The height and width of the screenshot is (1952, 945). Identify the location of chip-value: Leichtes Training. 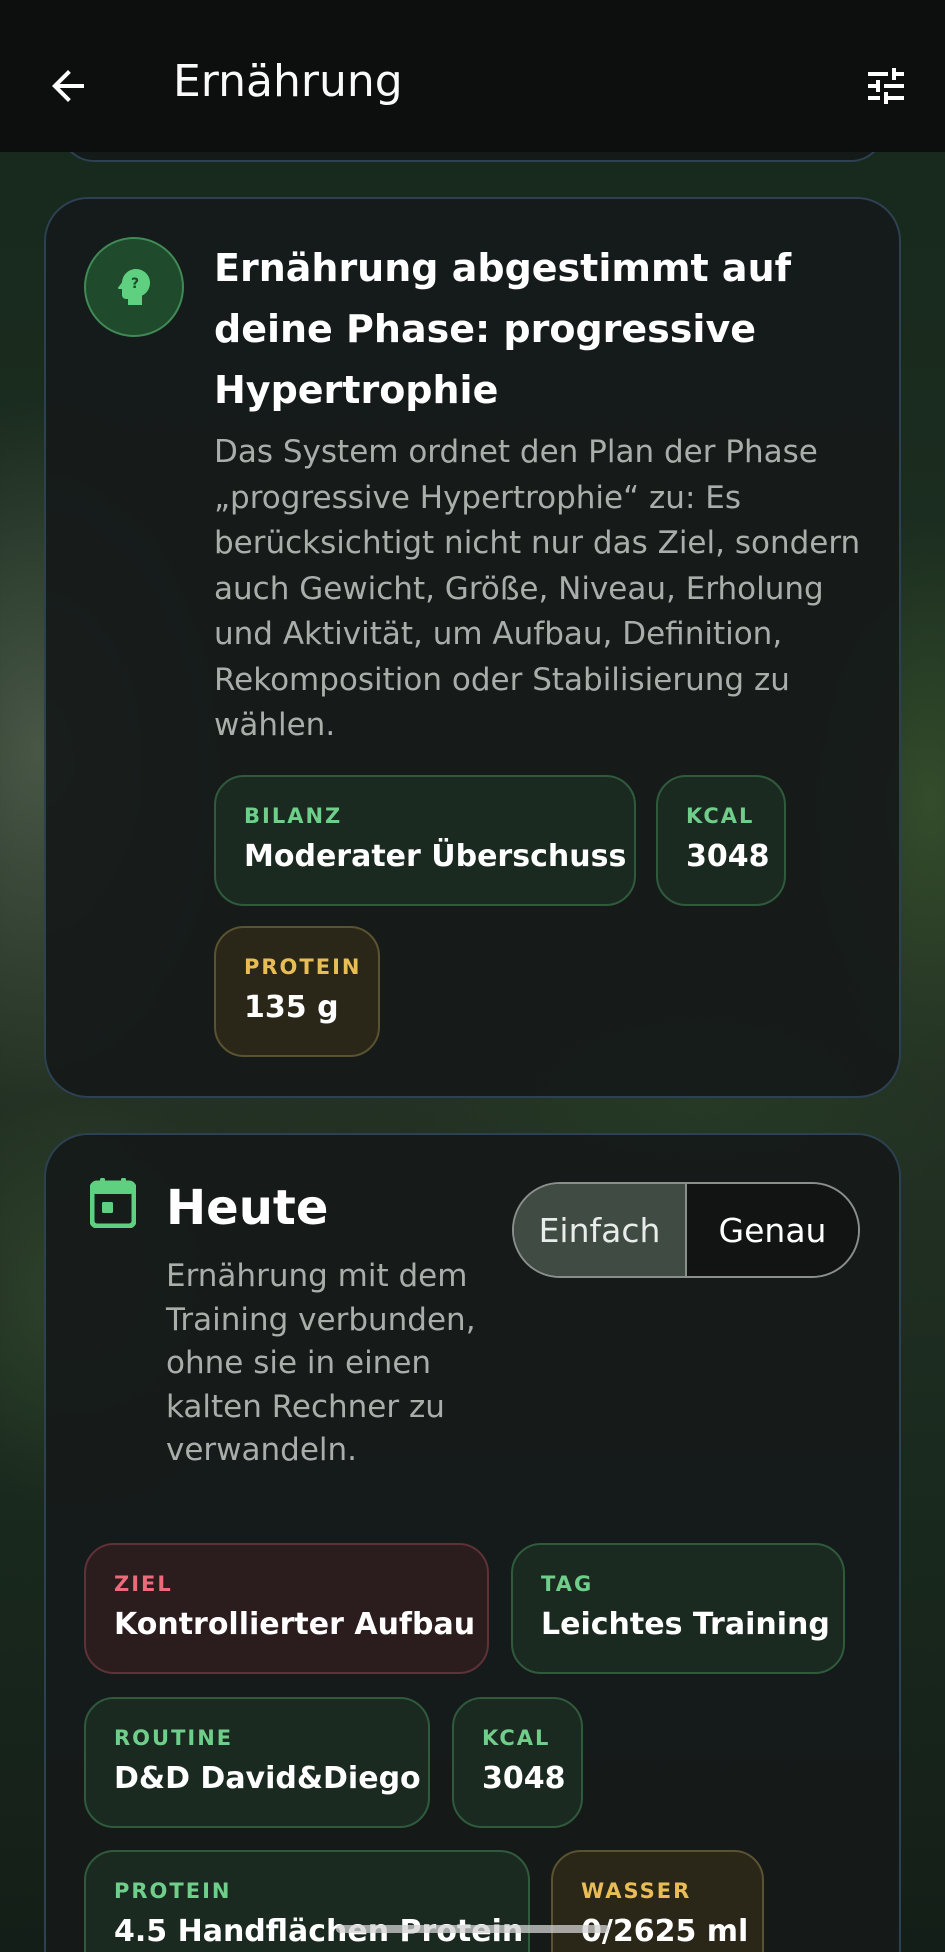
(685, 1624).